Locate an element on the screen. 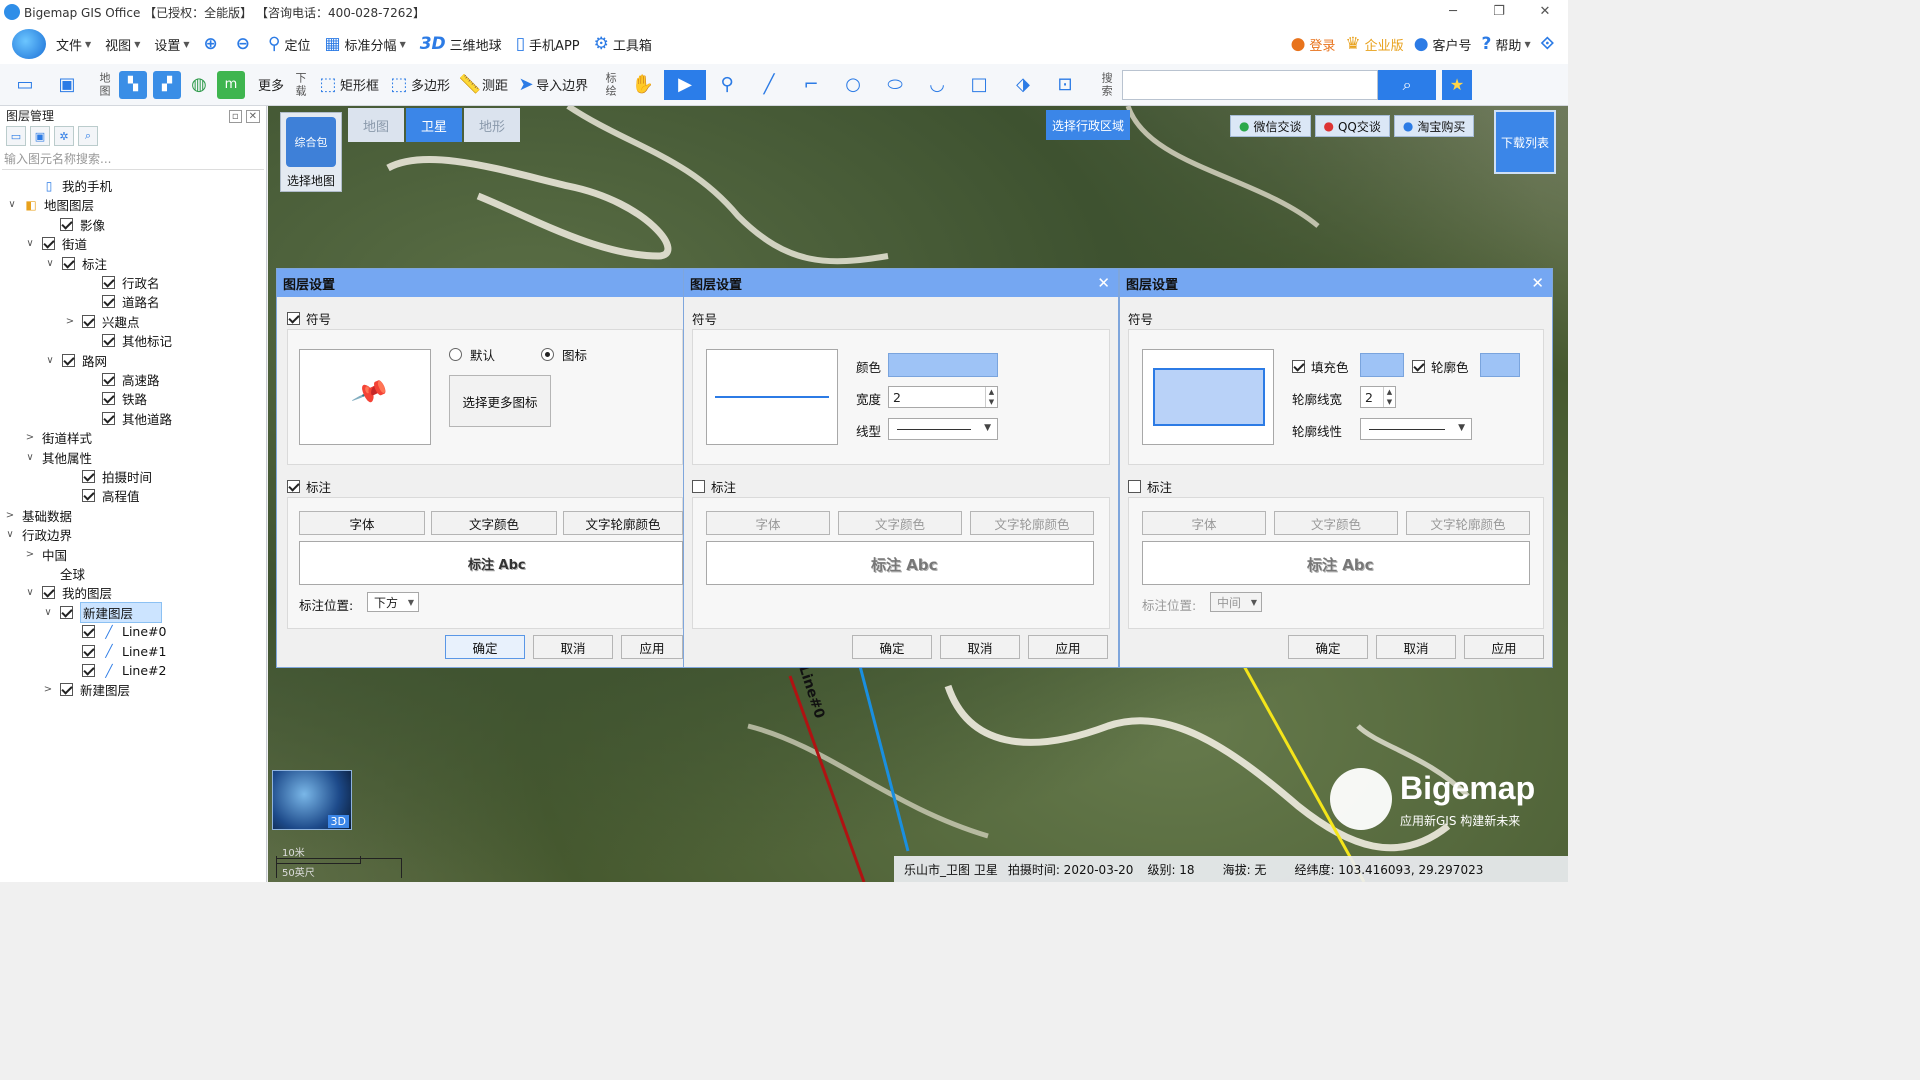 The image size is (1920, 1080). outline-type-select: ▼ is located at coordinates (1416, 429).